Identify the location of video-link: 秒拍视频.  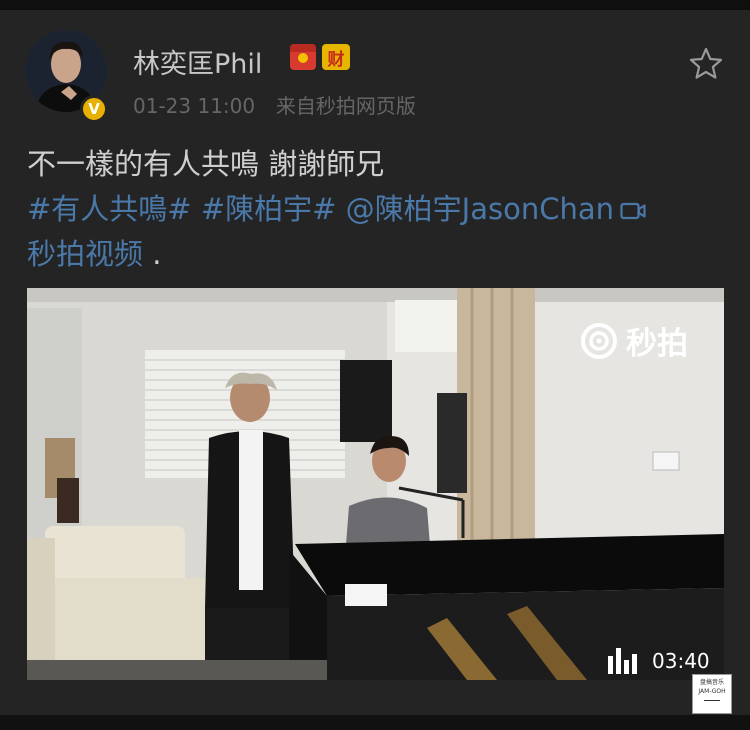
(85, 254).